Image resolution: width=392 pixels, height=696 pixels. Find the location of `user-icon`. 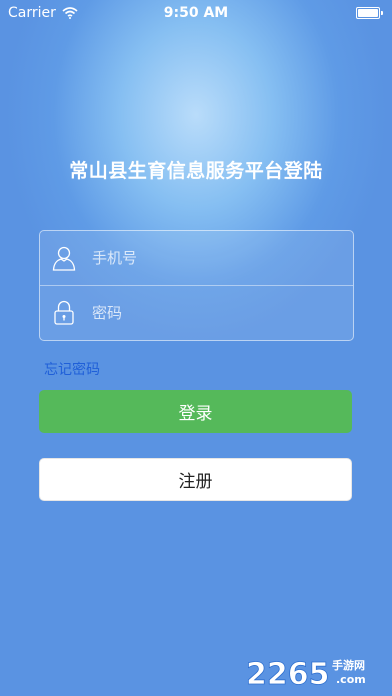

user-icon is located at coordinates (64, 258).